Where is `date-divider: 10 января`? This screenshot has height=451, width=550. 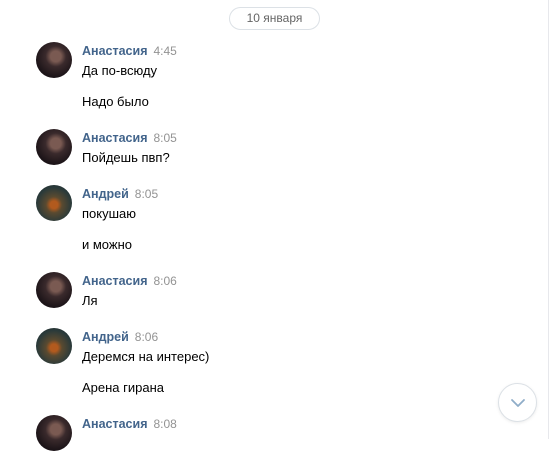
date-divider: 10 января is located at coordinates (274, 18).